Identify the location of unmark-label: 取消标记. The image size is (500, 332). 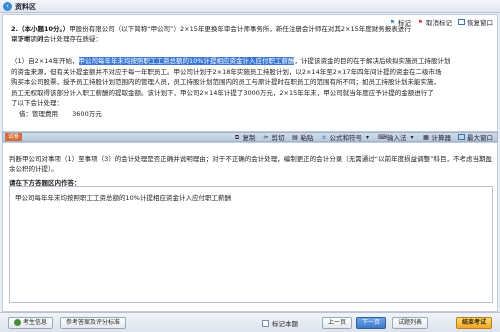
(439, 23).